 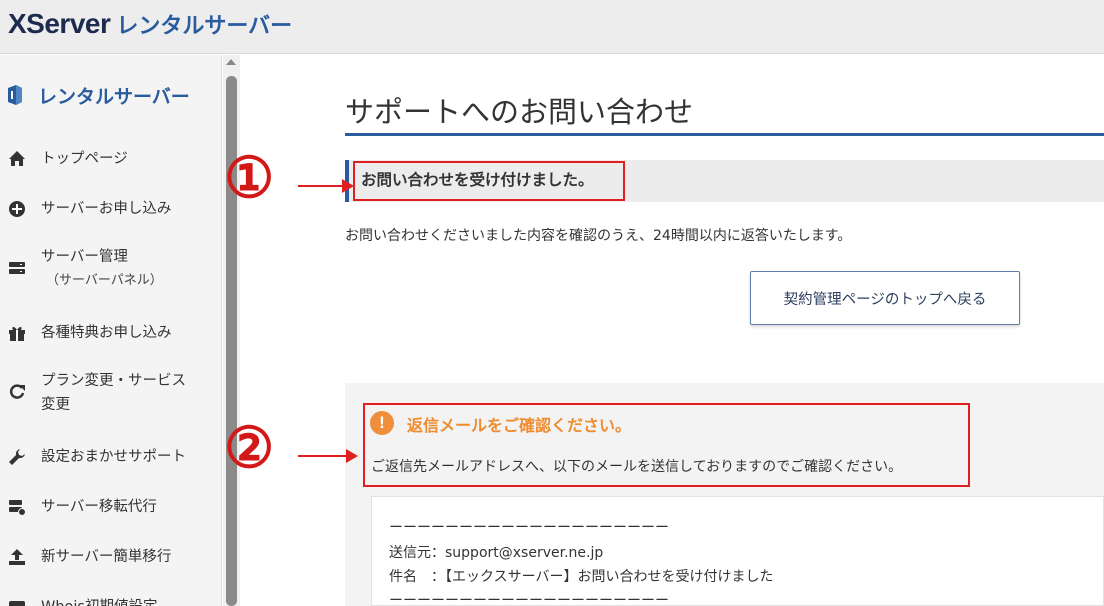 I want to click on sidebar-item-label: 各種特典お申し込み, so click(x=106, y=333).